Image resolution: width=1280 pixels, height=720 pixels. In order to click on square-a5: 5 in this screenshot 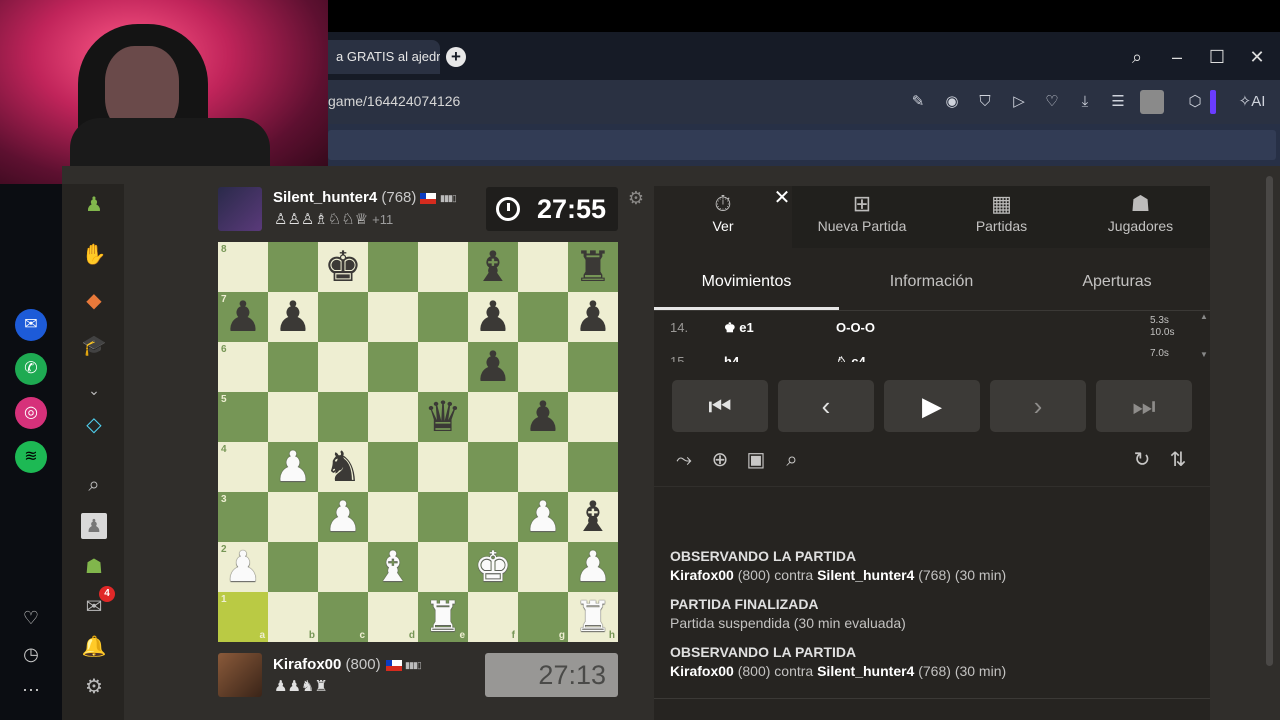, I will do `click(243, 417)`.